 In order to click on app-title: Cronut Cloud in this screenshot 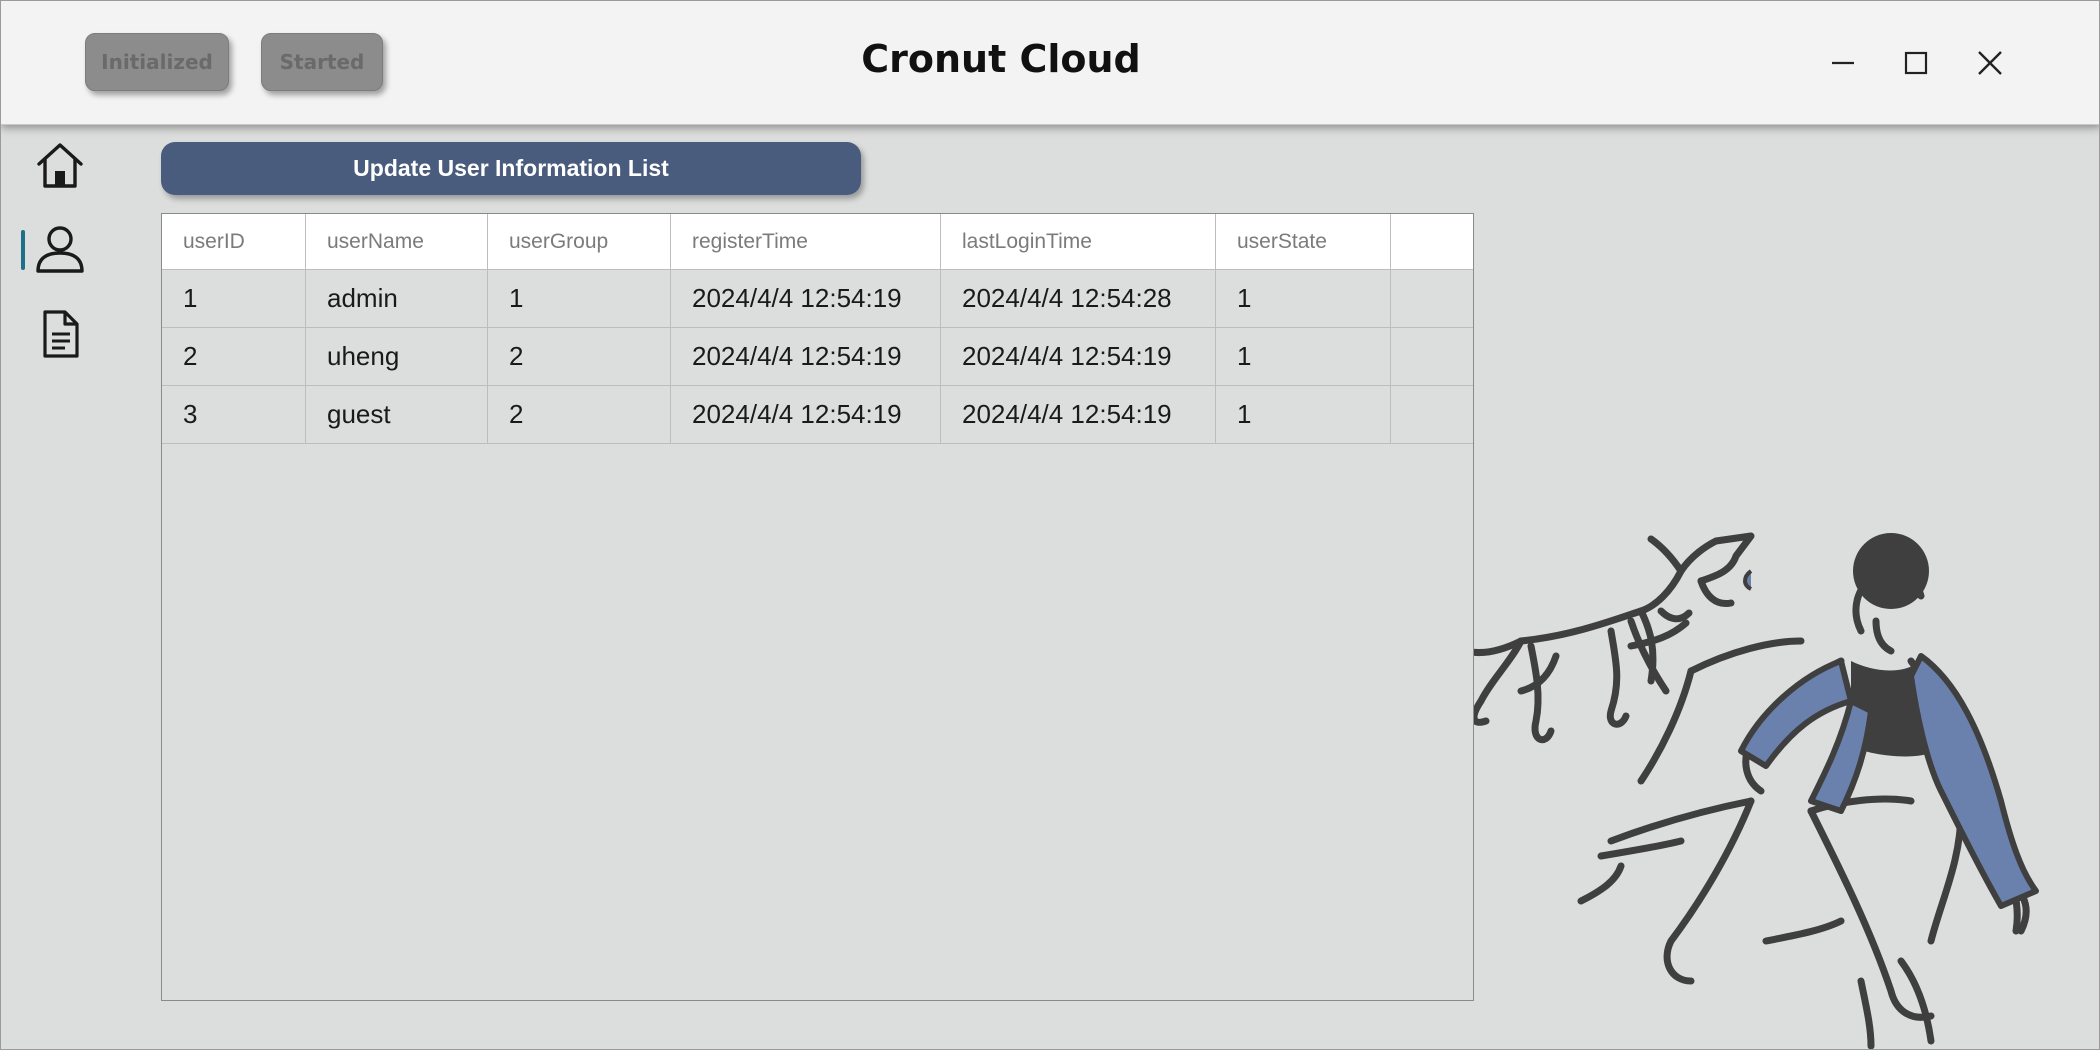, I will do `click(1001, 59)`.